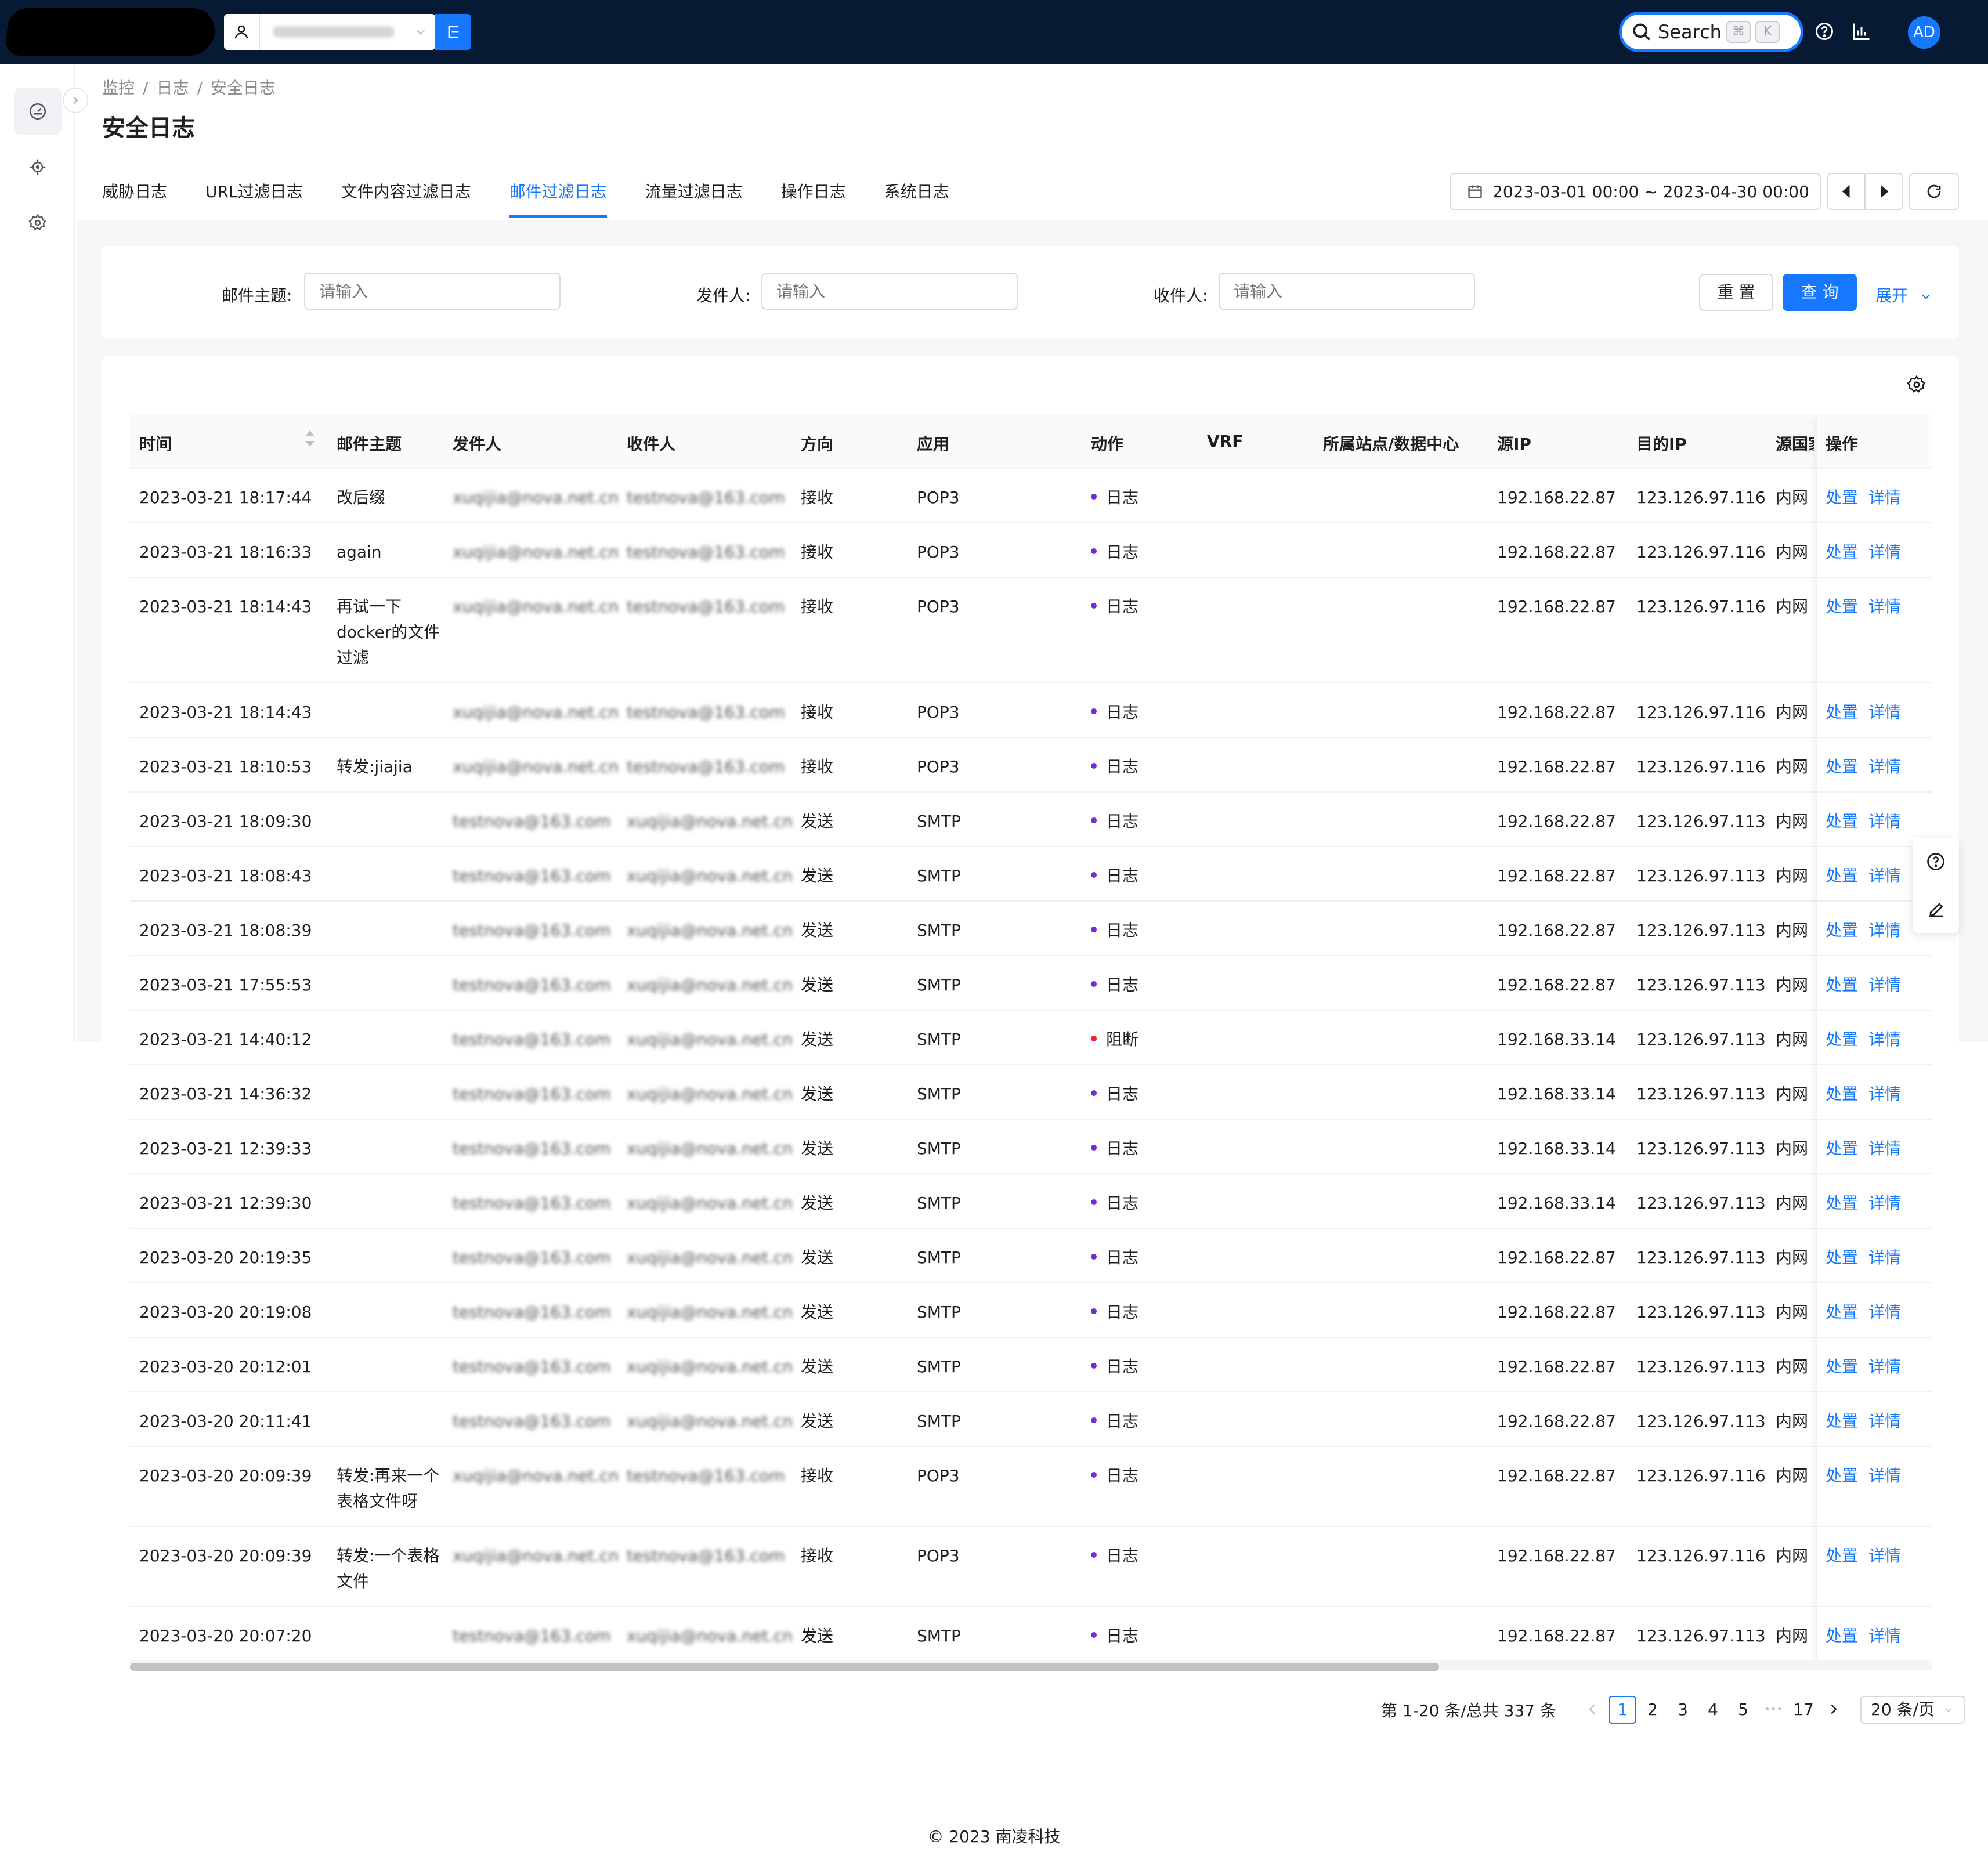 The height and width of the screenshot is (1874, 1988). Describe the element at coordinates (784, 1667) in the screenshot. I see `horizontal-scrollbar` at that location.